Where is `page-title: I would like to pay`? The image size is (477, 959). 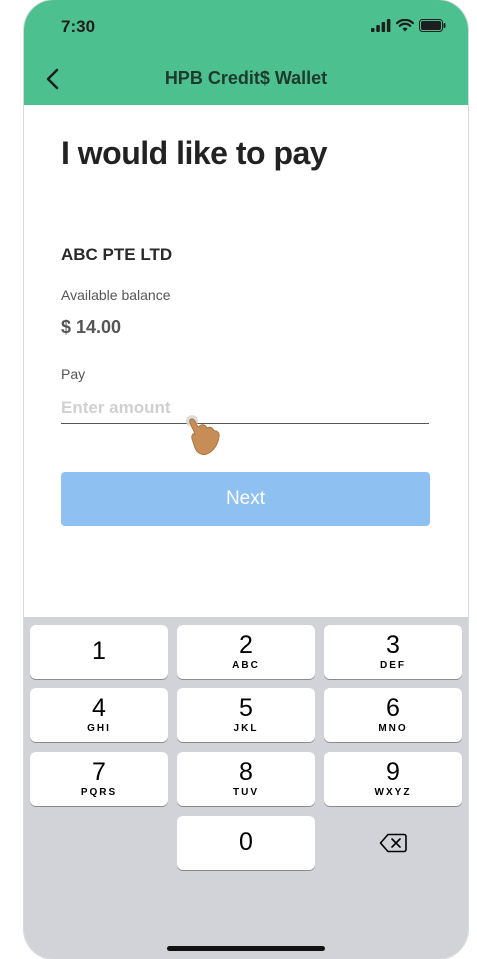 page-title: I would like to pay is located at coordinates (194, 153).